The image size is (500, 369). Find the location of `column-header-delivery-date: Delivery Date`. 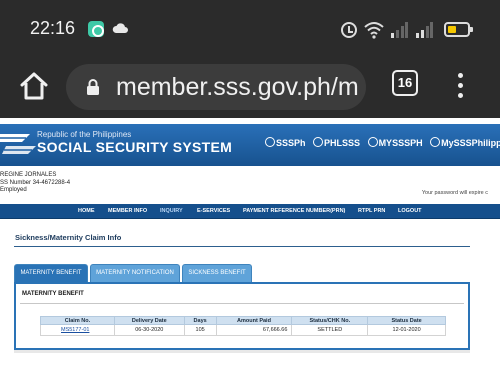

column-header-delivery-date: Delivery Date is located at coordinates (149, 320).